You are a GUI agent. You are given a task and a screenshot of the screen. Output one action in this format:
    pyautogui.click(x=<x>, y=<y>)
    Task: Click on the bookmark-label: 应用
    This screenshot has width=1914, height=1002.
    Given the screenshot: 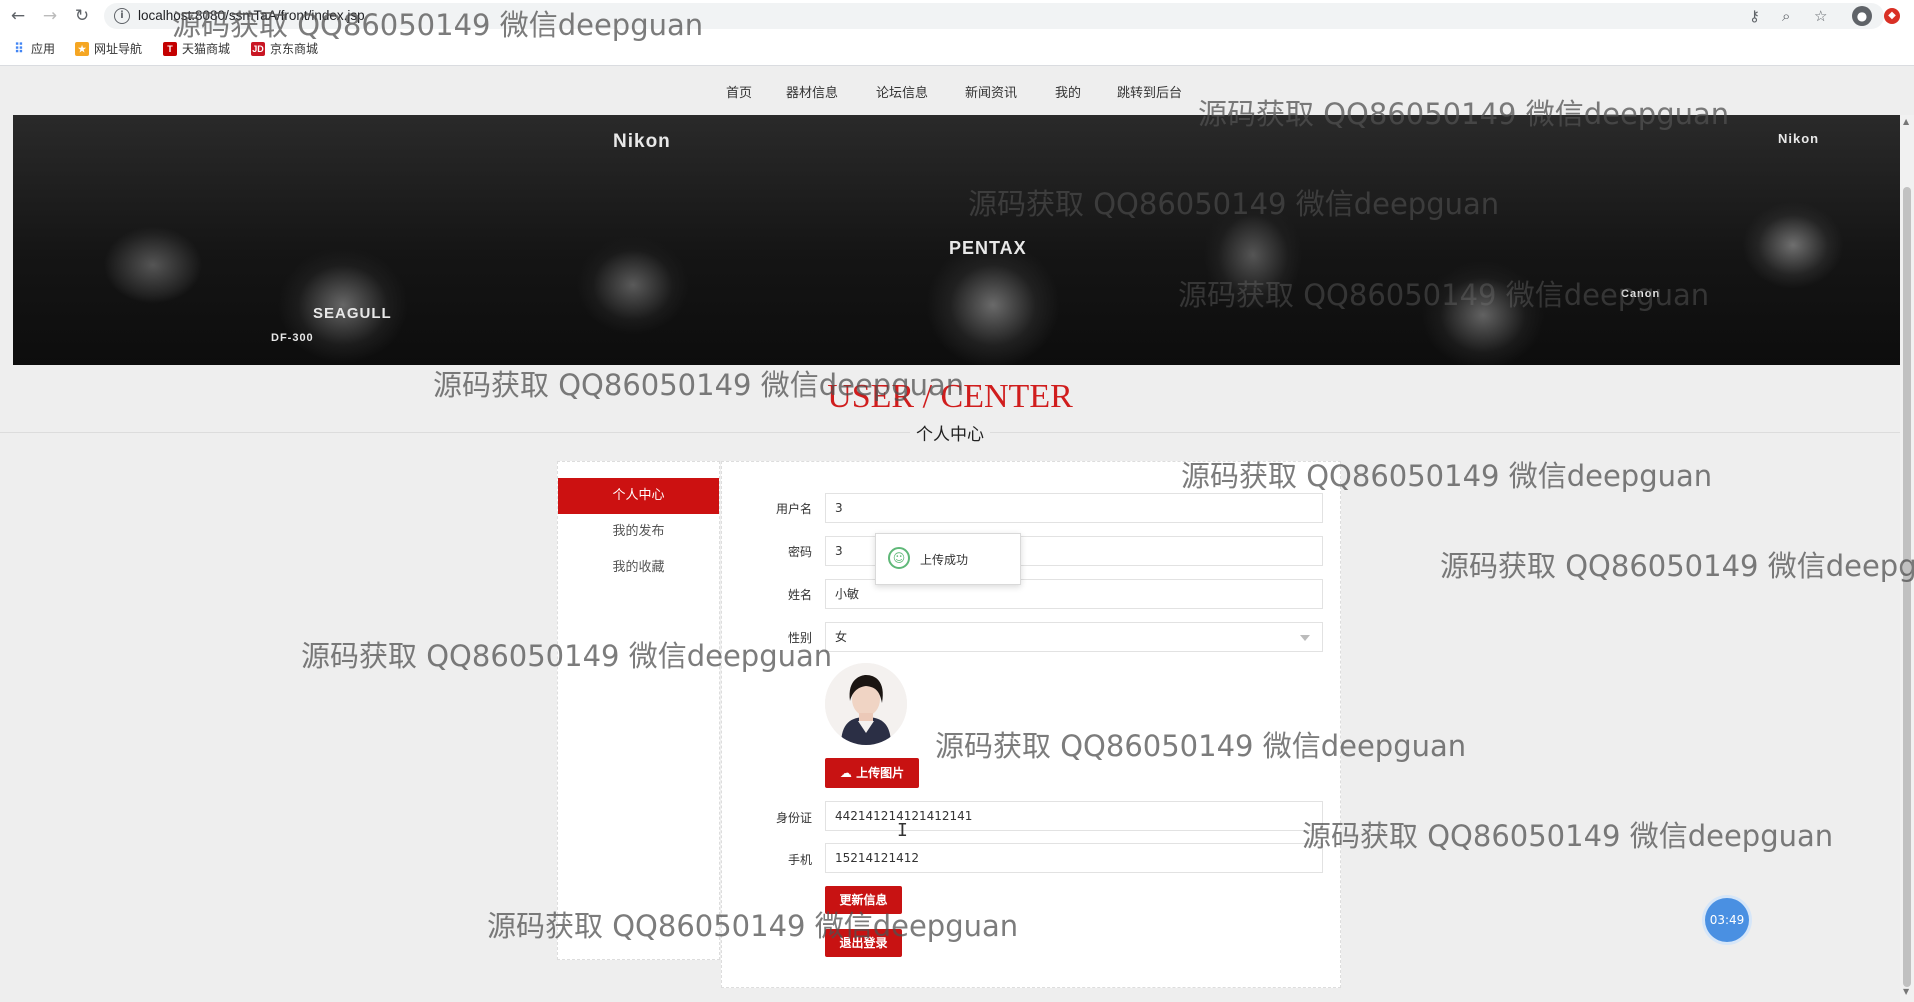 What is the action you would take?
    pyautogui.click(x=43, y=49)
    